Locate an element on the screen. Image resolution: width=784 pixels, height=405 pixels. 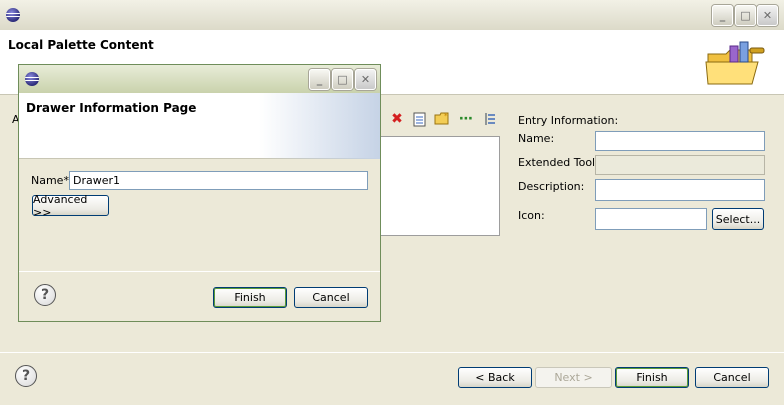
eclipse-app-icon is located at coordinates (13, 15).